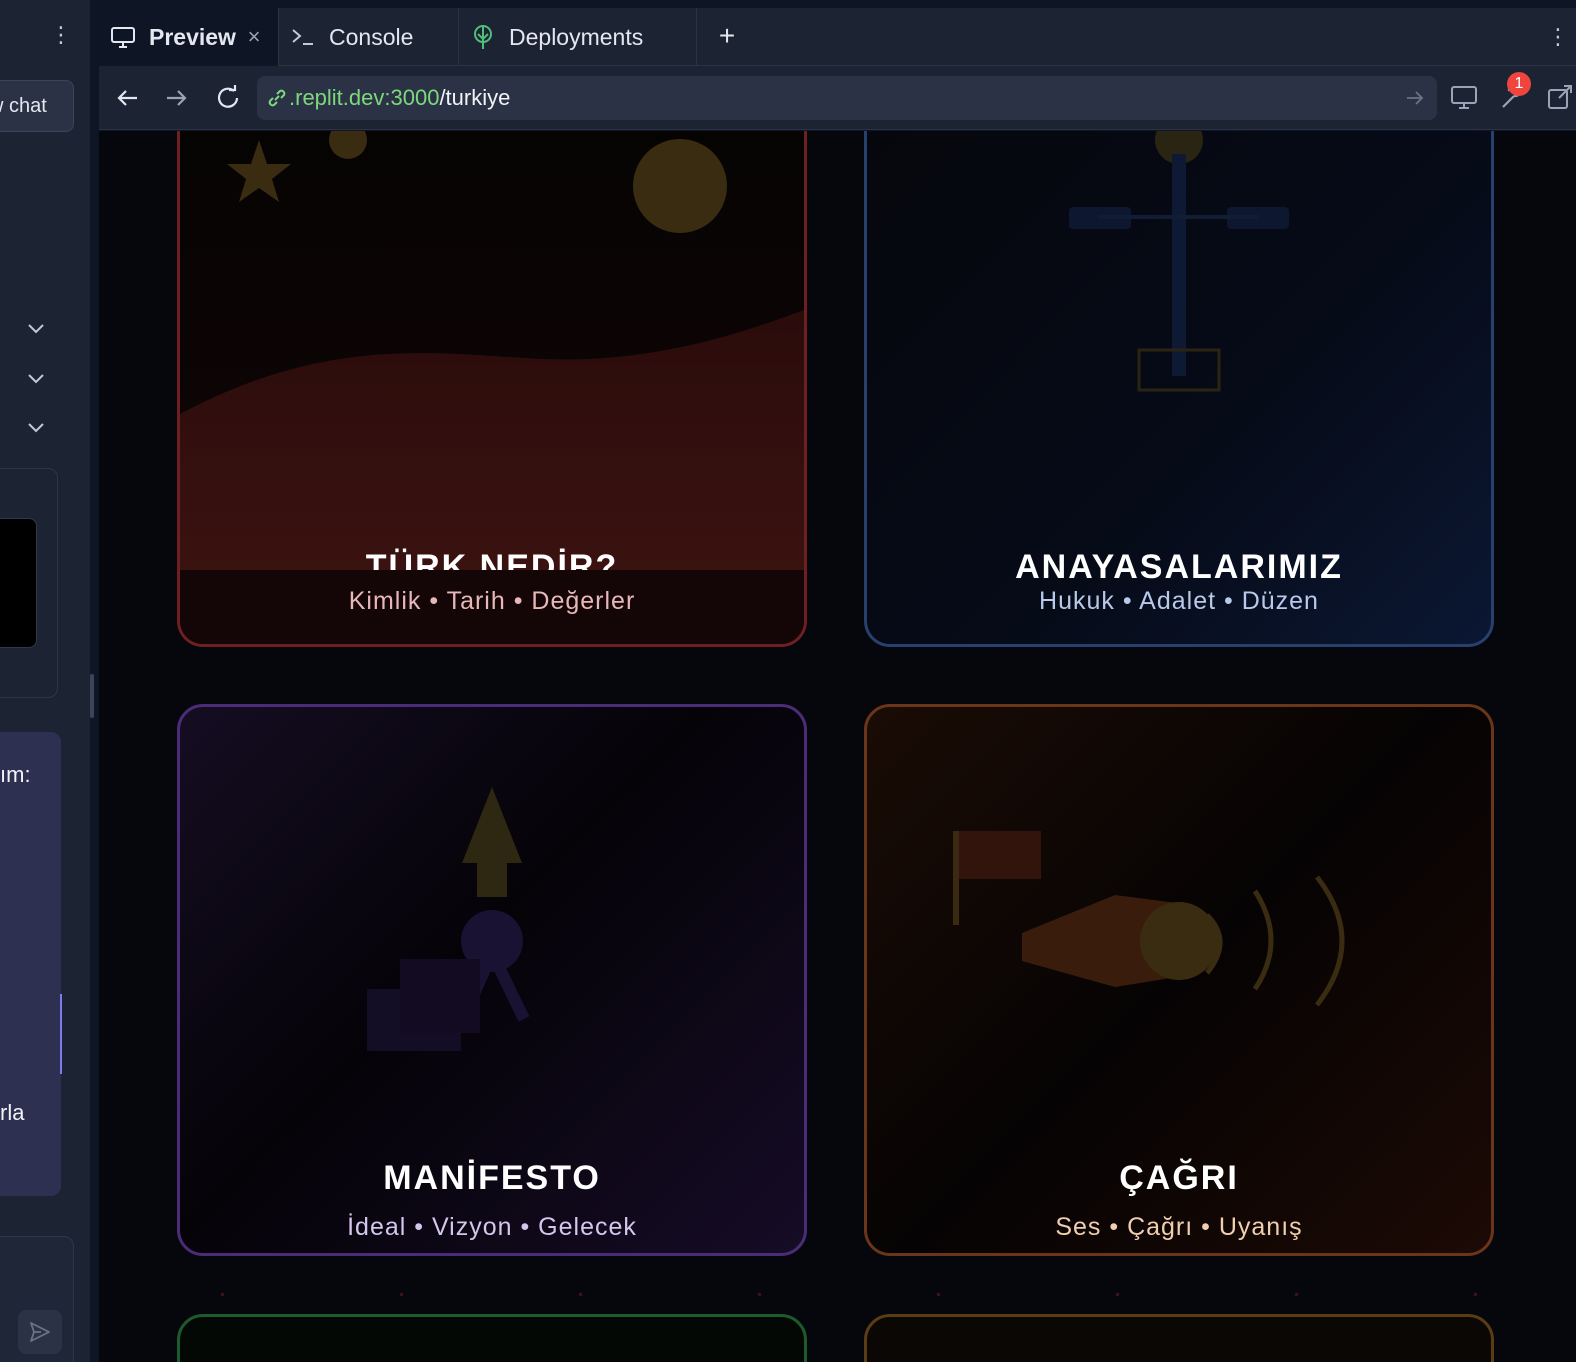 The image size is (1576, 1362). I want to click on url-text: .replit.dev:3000/turkiye, so click(399, 98).